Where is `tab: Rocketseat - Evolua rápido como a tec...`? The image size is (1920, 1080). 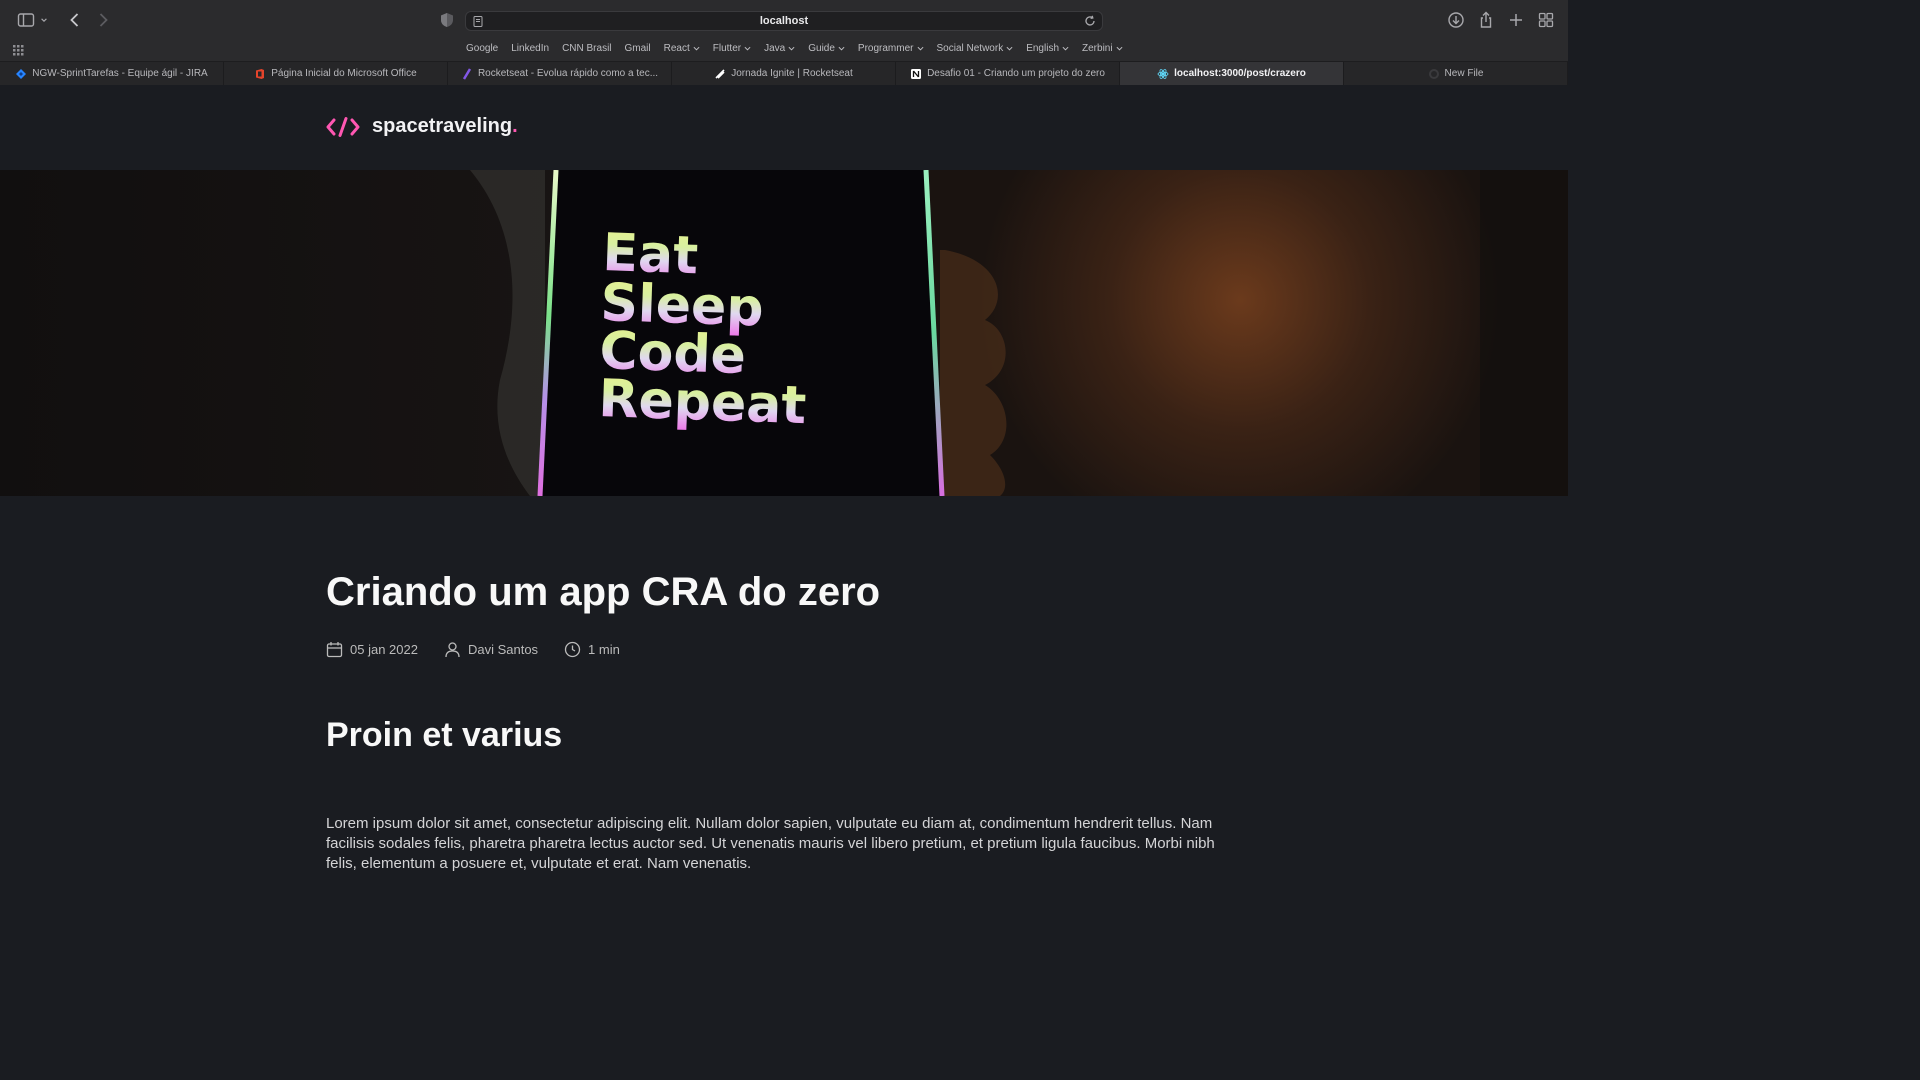 tab: Rocketseat - Evolua rápido como a tec... is located at coordinates (560, 73).